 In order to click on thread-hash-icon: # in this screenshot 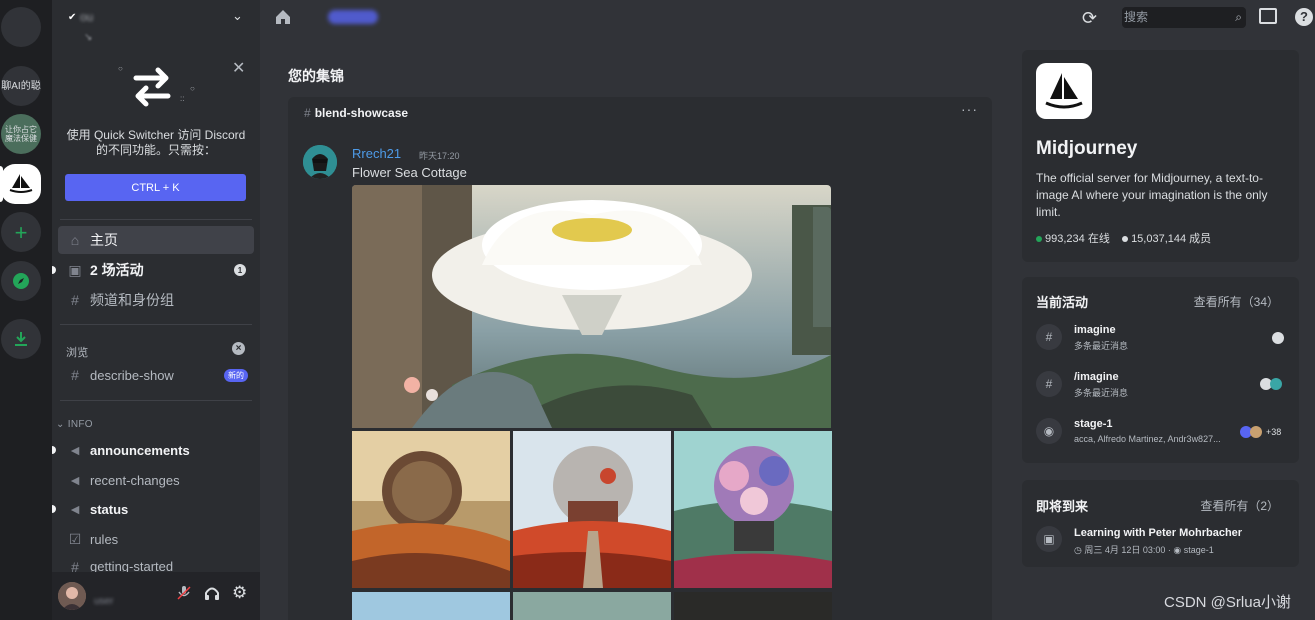, I will do `click(75, 375)`.